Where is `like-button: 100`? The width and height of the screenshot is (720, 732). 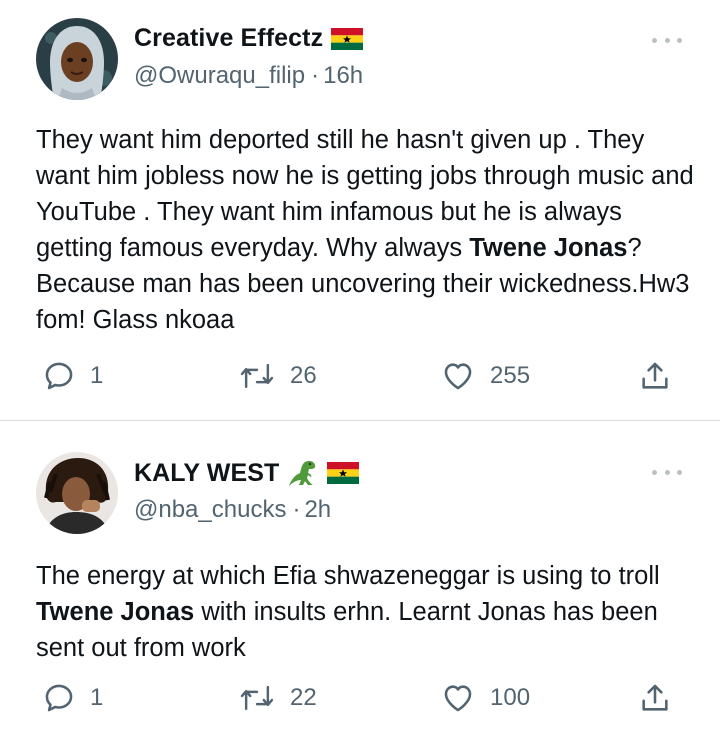 like-button: 100 is located at coordinates (485, 698).